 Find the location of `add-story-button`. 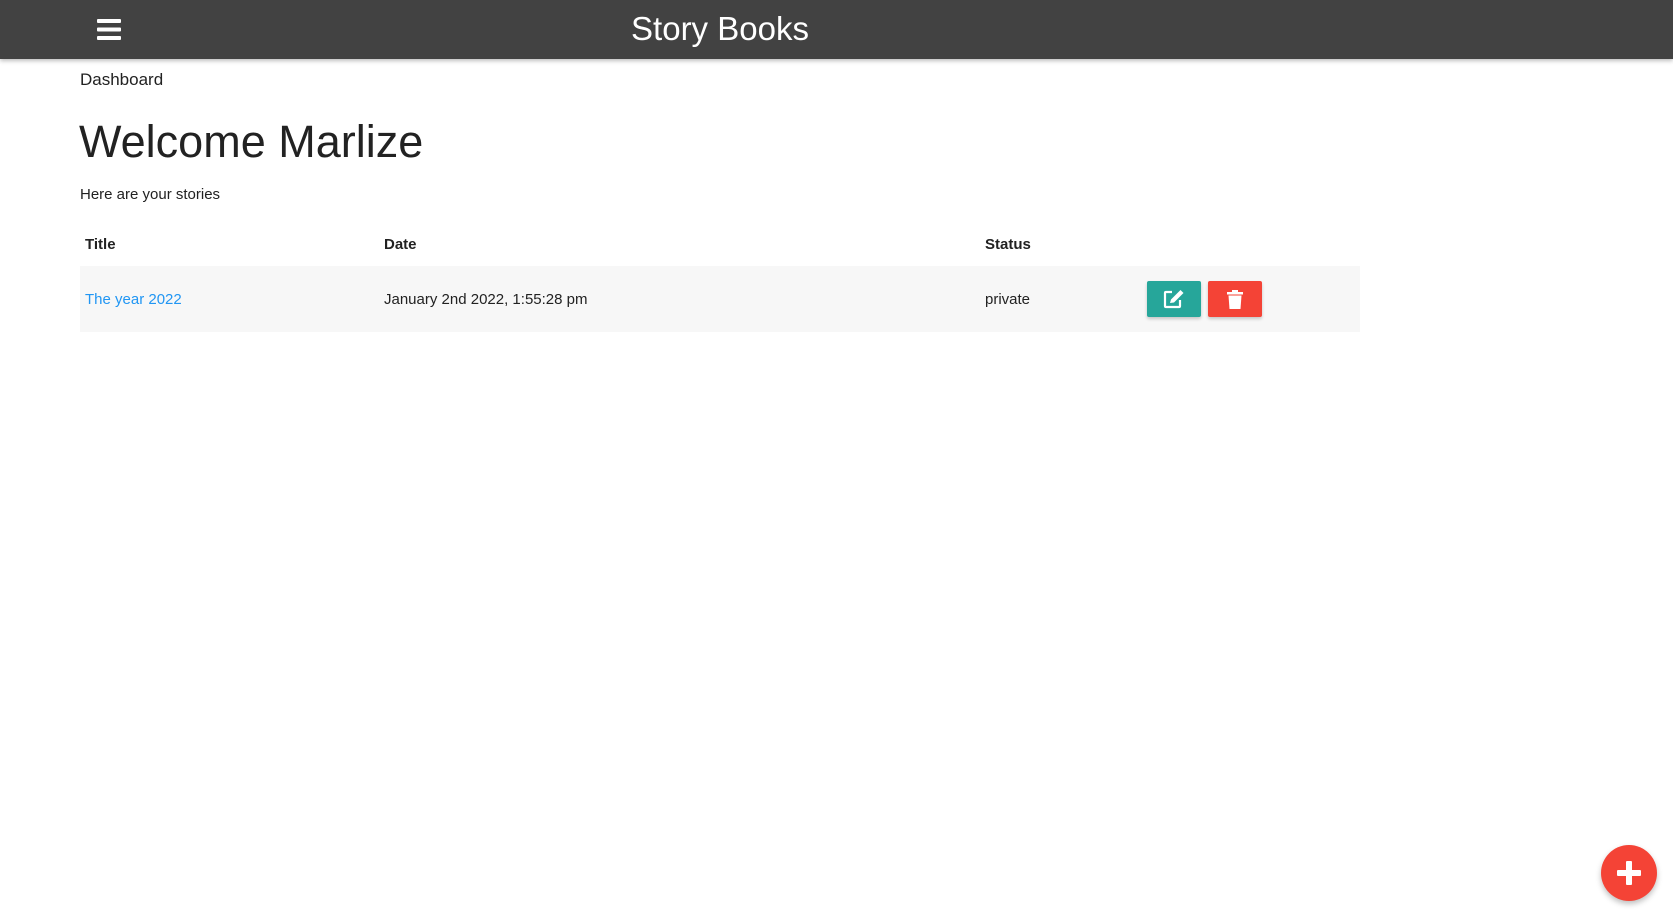

add-story-button is located at coordinates (1629, 873).